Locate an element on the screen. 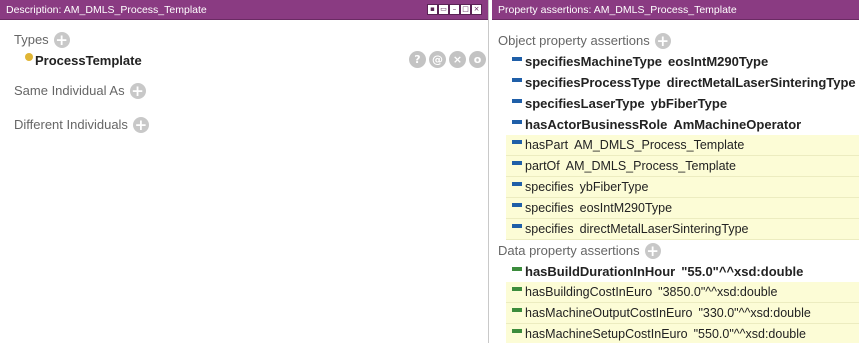 The height and width of the screenshot is (343, 859). minimize-icon: – is located at coordinates (454, 9).